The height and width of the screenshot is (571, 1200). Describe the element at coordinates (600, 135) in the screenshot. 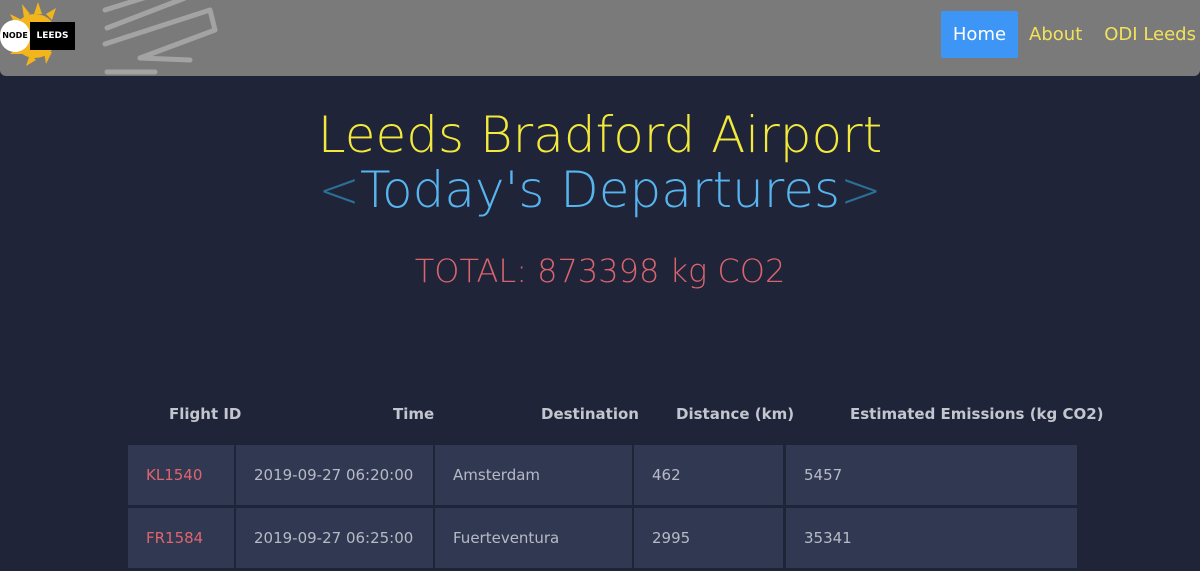

I see `page-title: Leeds Bradford Airport` at that location.